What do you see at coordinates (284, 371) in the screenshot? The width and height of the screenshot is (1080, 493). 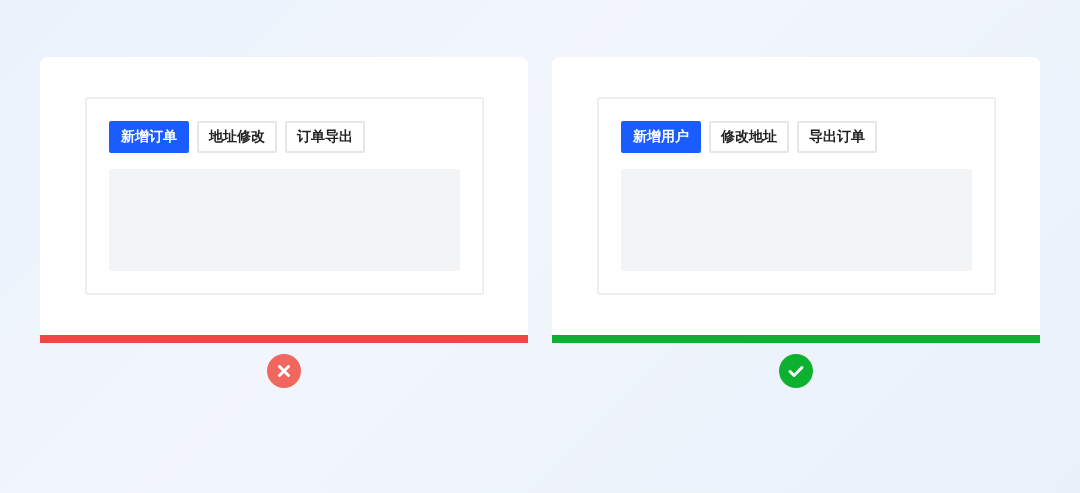 I see `cross-icon` at bounding box center [284, 371].